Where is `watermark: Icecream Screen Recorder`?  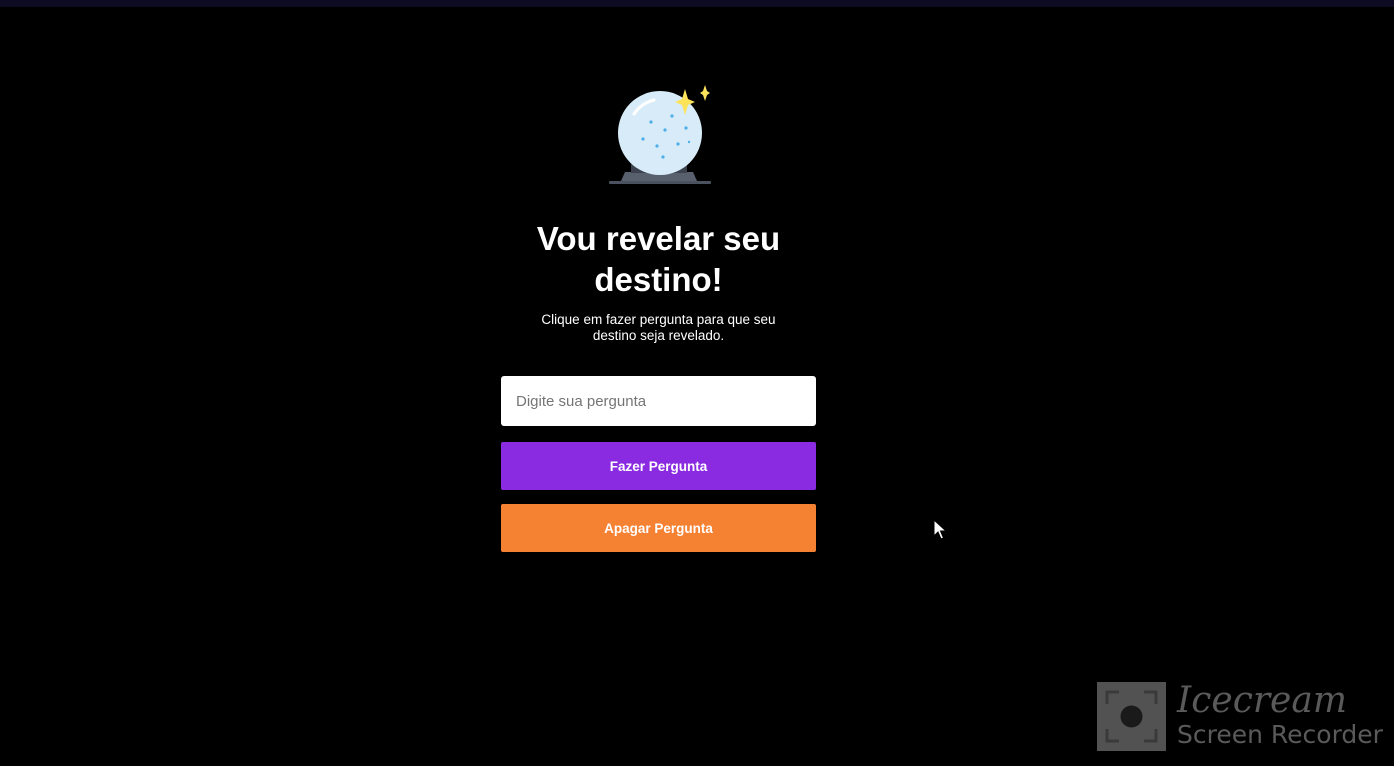 watermark: Icecream Screen Recorder is located at coordinates (1242, 716).